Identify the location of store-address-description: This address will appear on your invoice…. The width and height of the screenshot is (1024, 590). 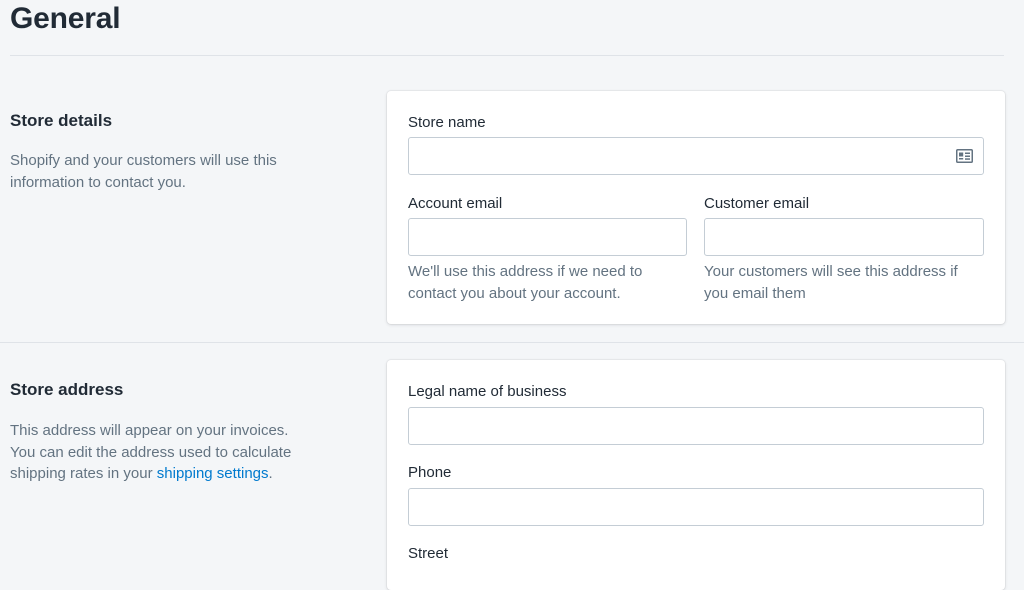
(160, 452).